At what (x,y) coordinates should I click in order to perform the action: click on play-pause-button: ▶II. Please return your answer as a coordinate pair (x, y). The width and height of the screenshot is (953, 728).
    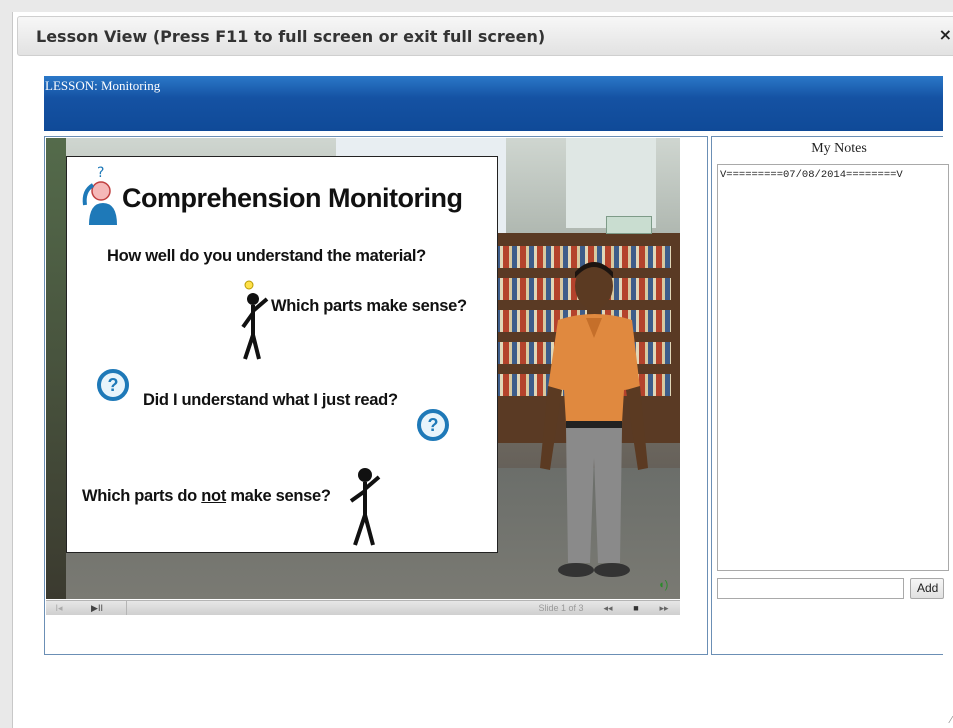
    Looking at the image, I should click on (97, 608).